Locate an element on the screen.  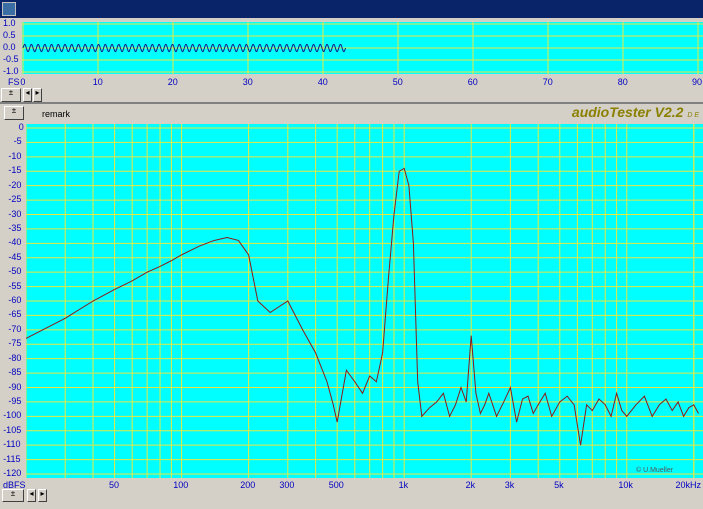
scope-x-tick-label: 60 is located at coordinates (472, 82).